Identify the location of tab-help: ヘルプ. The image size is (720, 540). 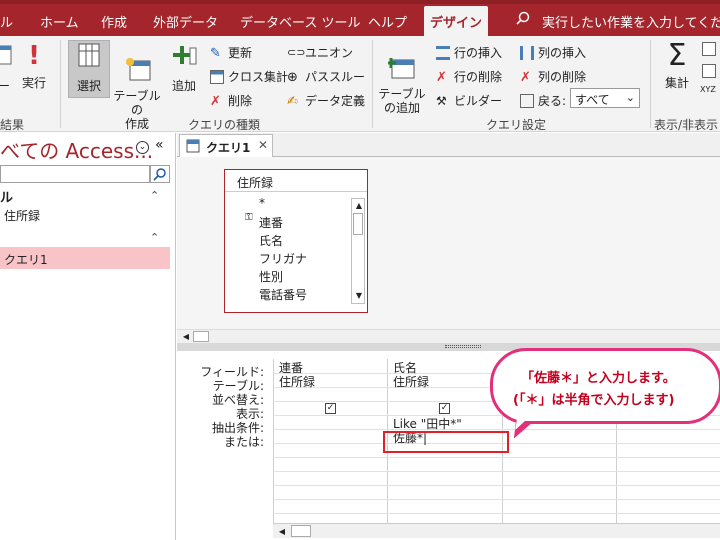
(387, 21).